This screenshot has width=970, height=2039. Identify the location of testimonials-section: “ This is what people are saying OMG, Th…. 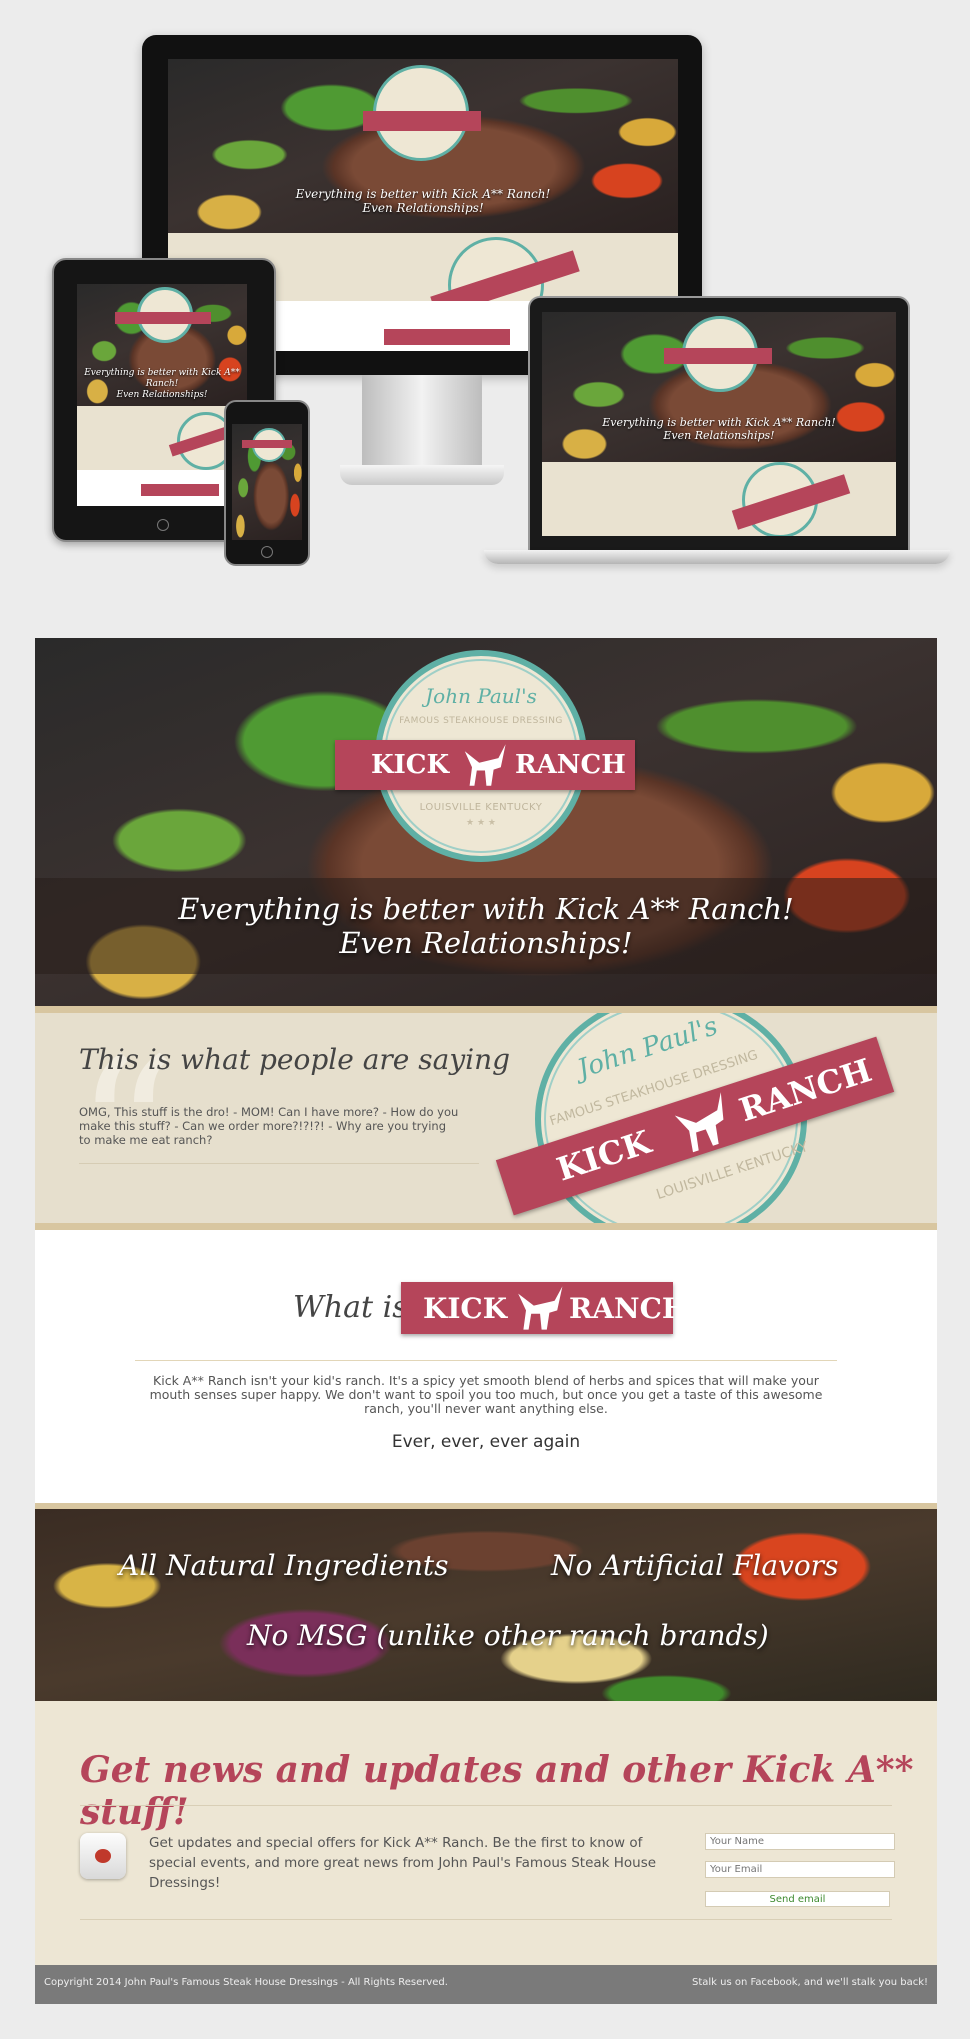
(486, 1118).